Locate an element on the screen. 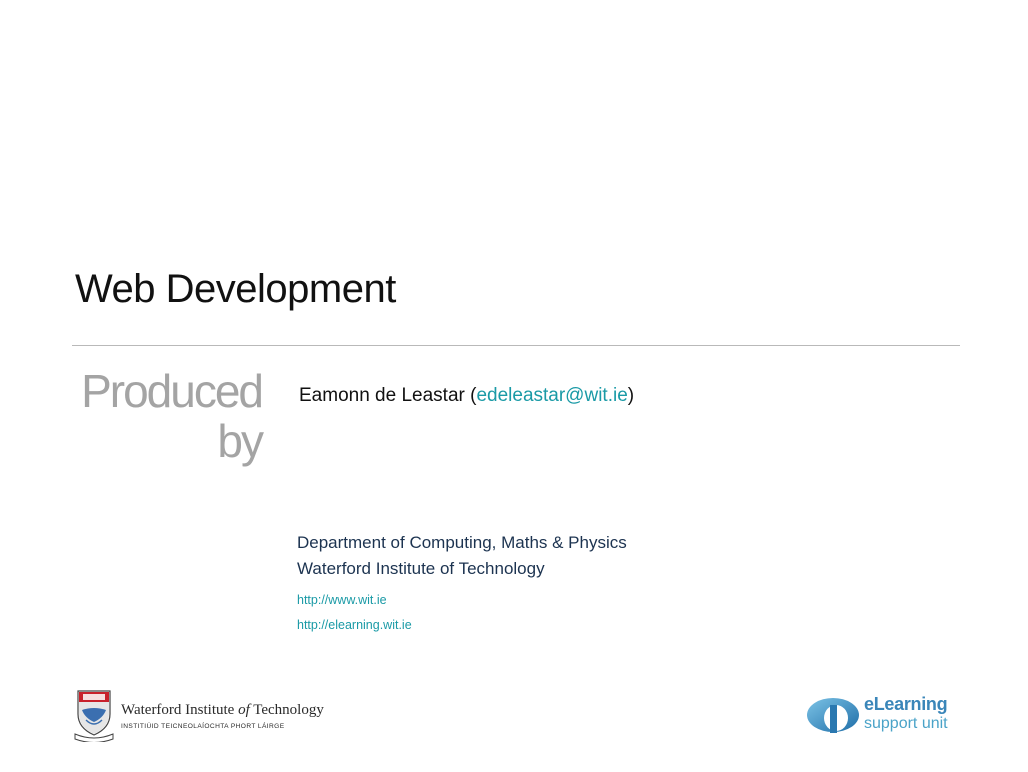 Image resolution: width=1028 pixels, height=772 pixels. produced-by-label: Produced by is located at coordinates (152, 416).